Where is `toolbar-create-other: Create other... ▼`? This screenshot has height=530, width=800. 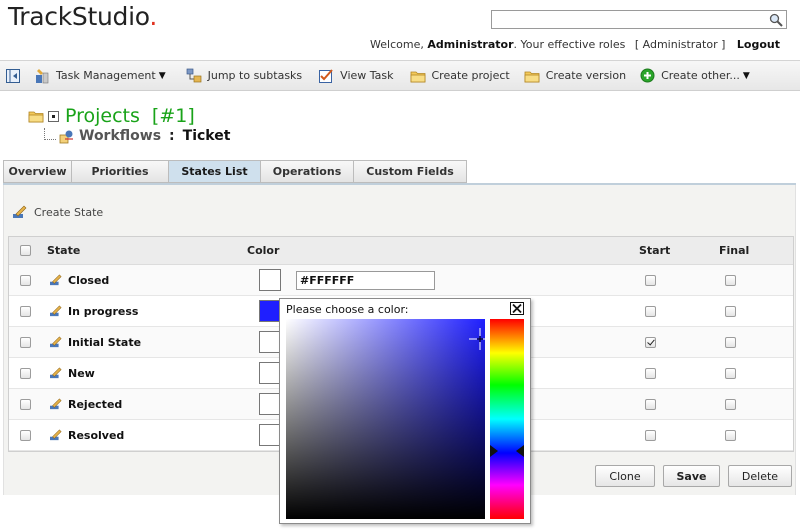 toolbar-create-other: Create other... ▼ is located at coordinates (695, 75).